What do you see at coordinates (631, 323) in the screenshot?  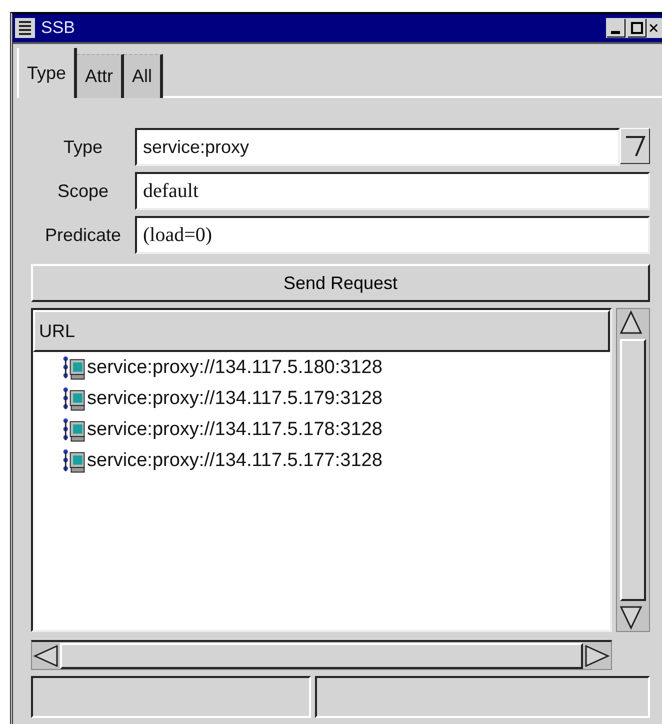 I see `scroll-up-icon` at bounding box center [631, 323].